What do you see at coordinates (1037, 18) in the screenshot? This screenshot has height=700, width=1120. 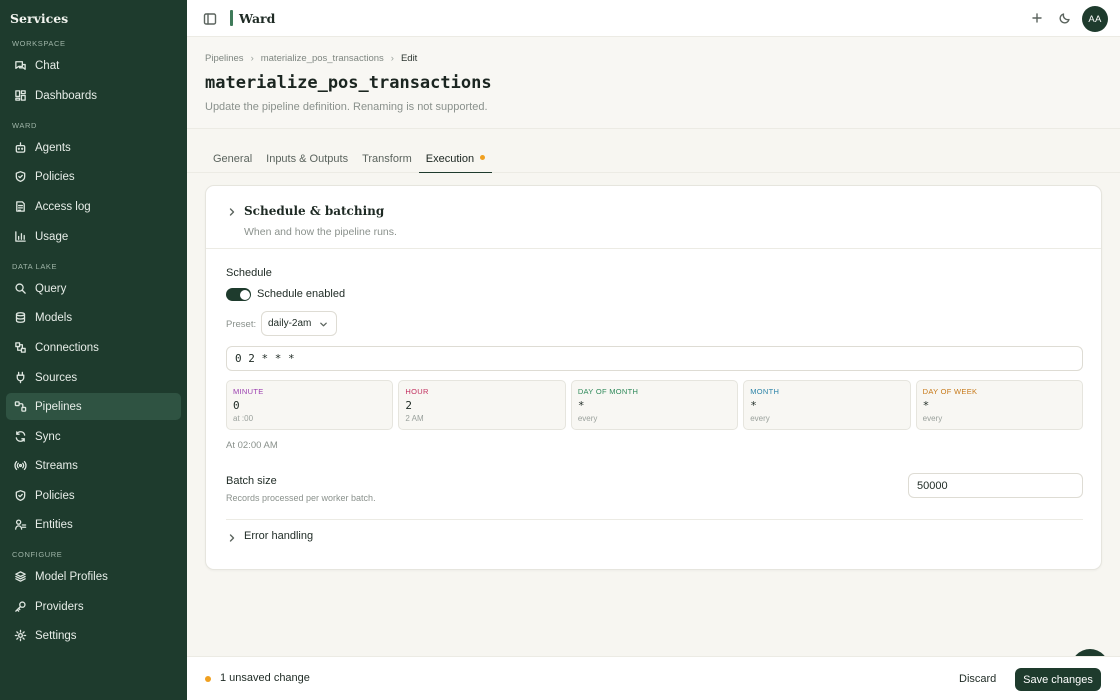 I see `plus-icon` at bounding box center [1037, 18].